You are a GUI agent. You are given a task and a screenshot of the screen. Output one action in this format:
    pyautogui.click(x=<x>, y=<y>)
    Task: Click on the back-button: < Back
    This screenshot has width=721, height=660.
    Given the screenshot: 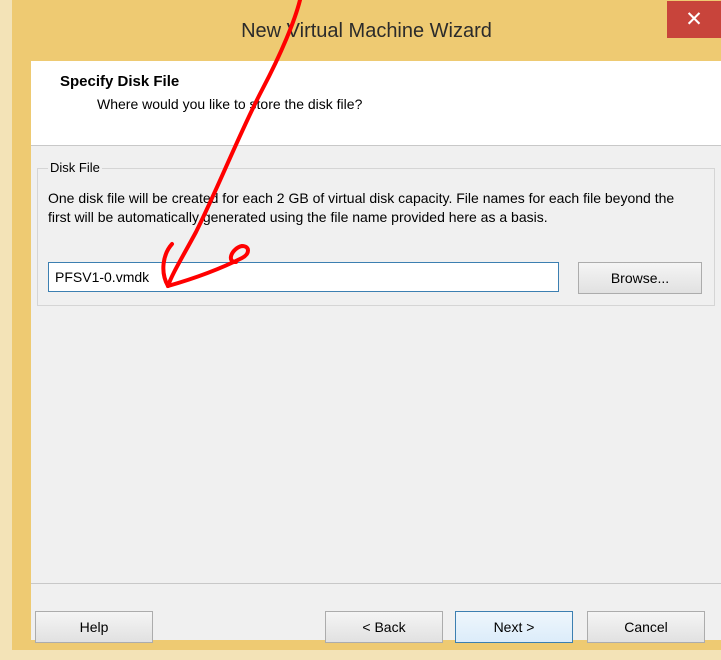 What is the action you would take?
    pyautogui.click(x=384, y=627)
    